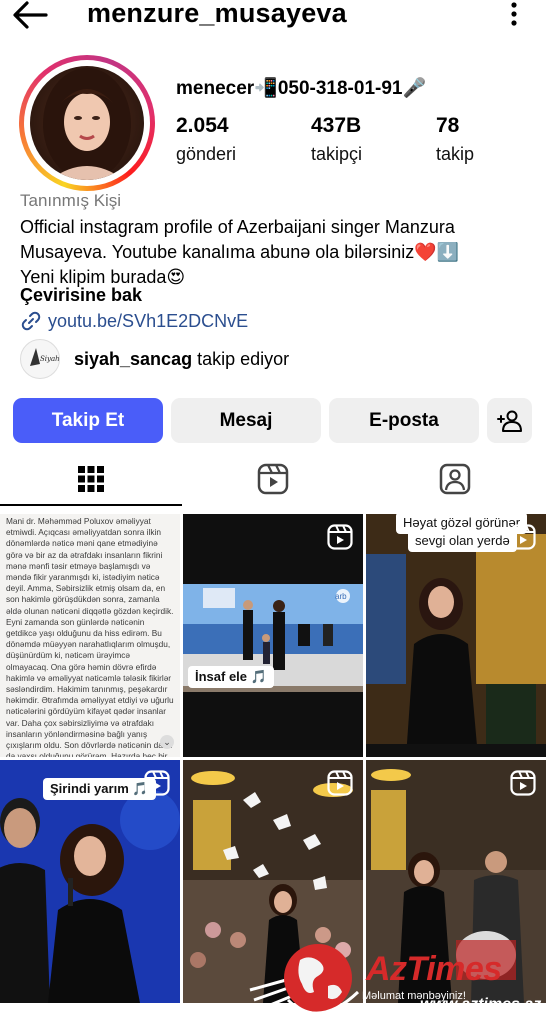  I want to click on tab-reels, so click(273, 479).